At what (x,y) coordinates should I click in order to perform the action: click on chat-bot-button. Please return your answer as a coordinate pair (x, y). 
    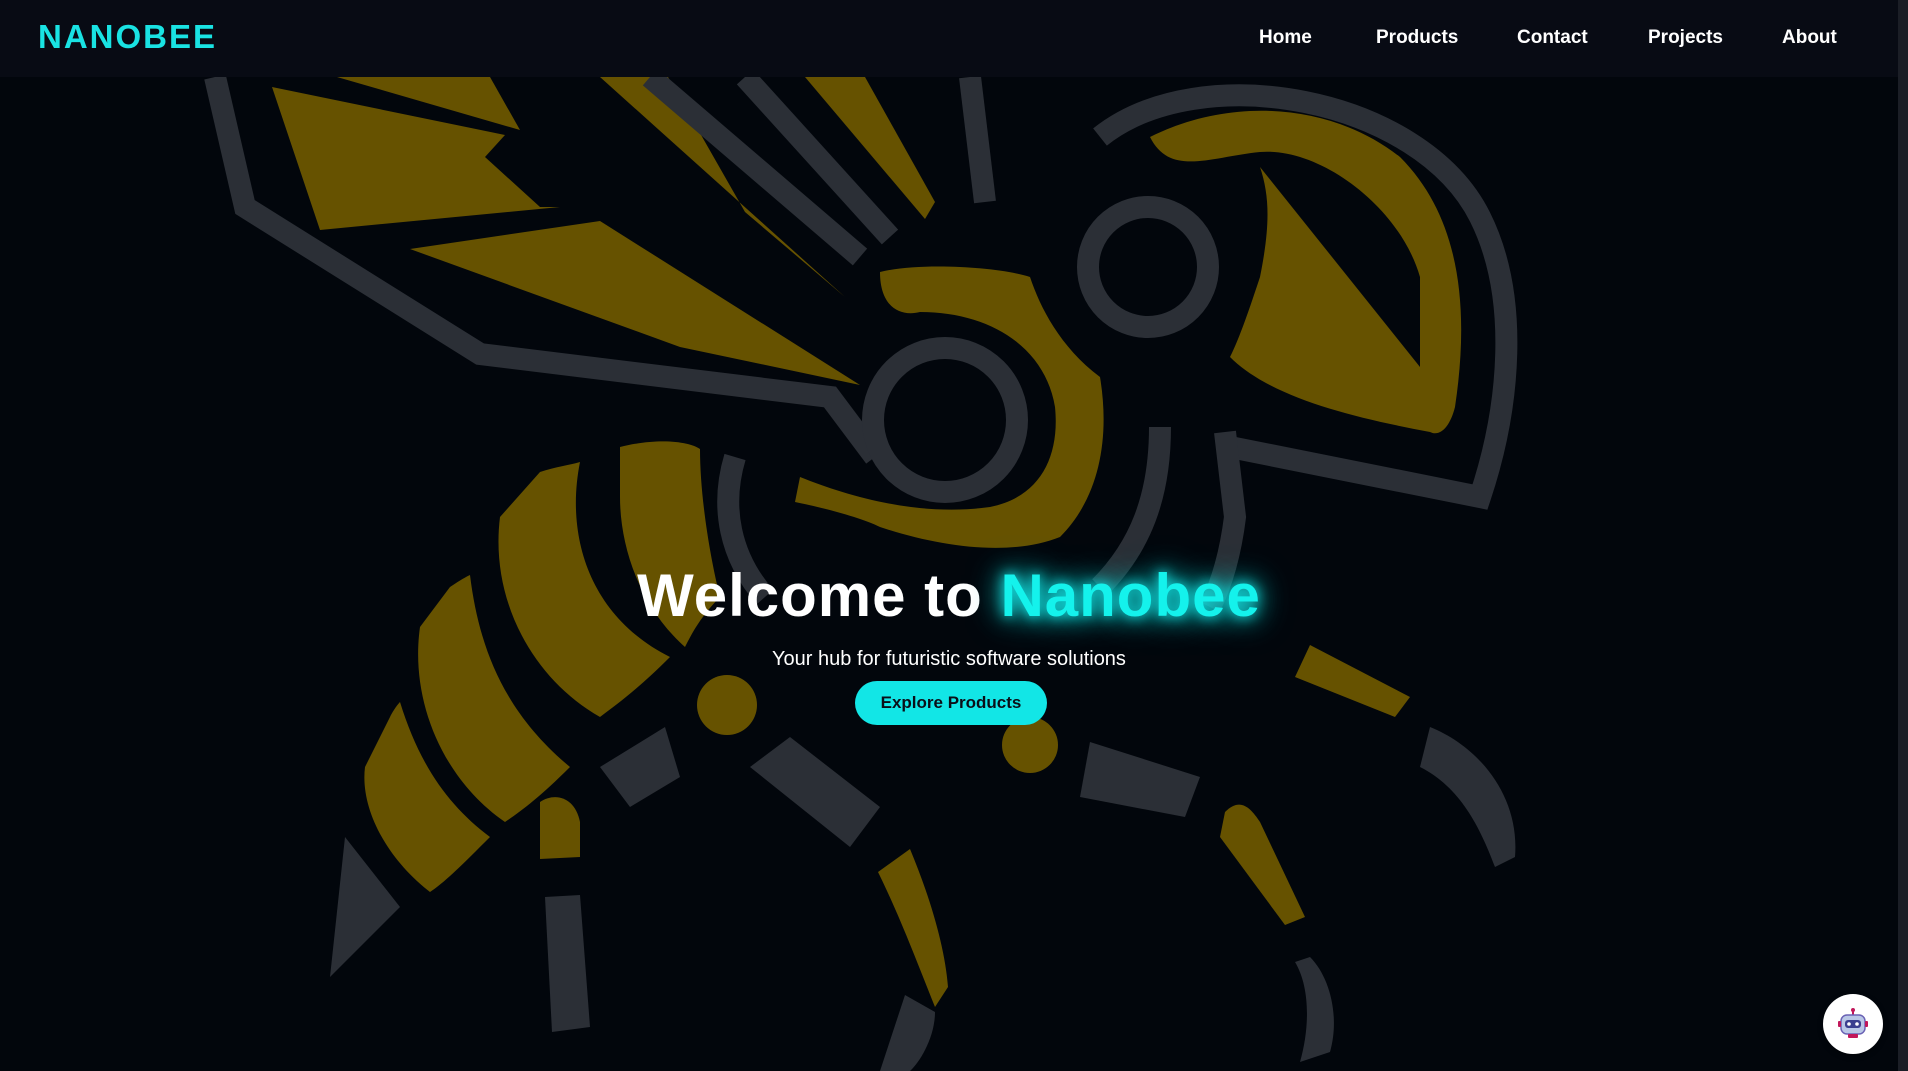
    Looking at the image, I should click on (1853, 1024).